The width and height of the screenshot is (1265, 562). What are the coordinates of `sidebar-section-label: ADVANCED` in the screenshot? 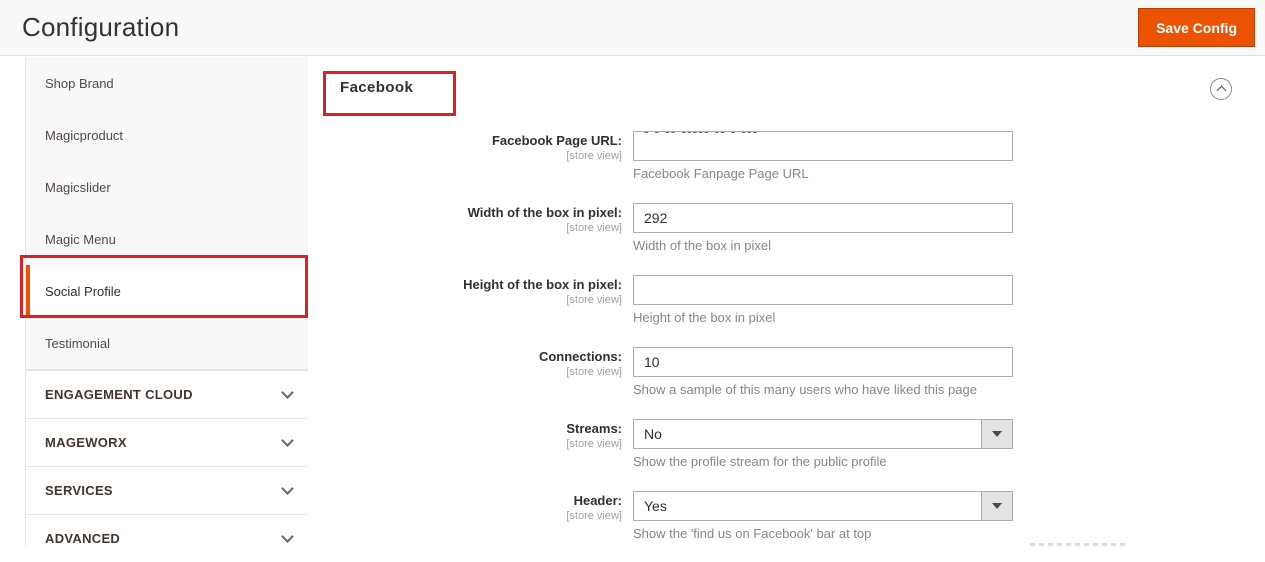 It's located at (83, 538).